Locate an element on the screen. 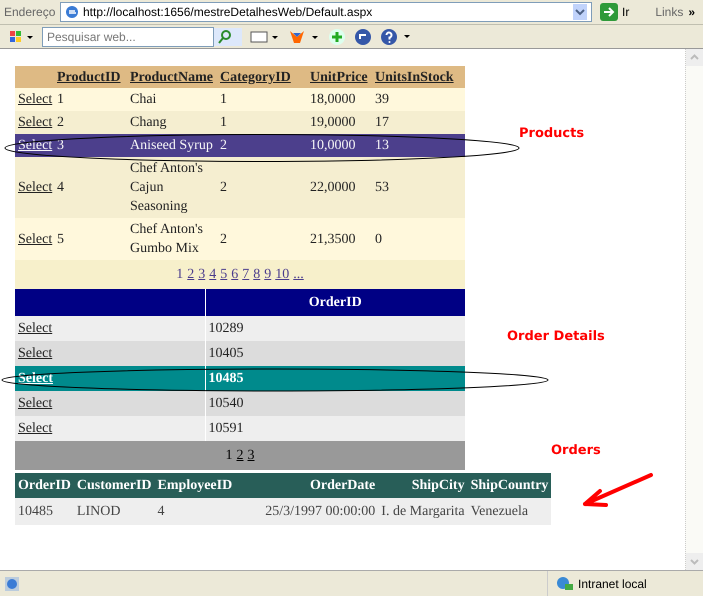 This screenshot has height=596, width=703. table-cell: 5 is located at coordinates (93, 239).